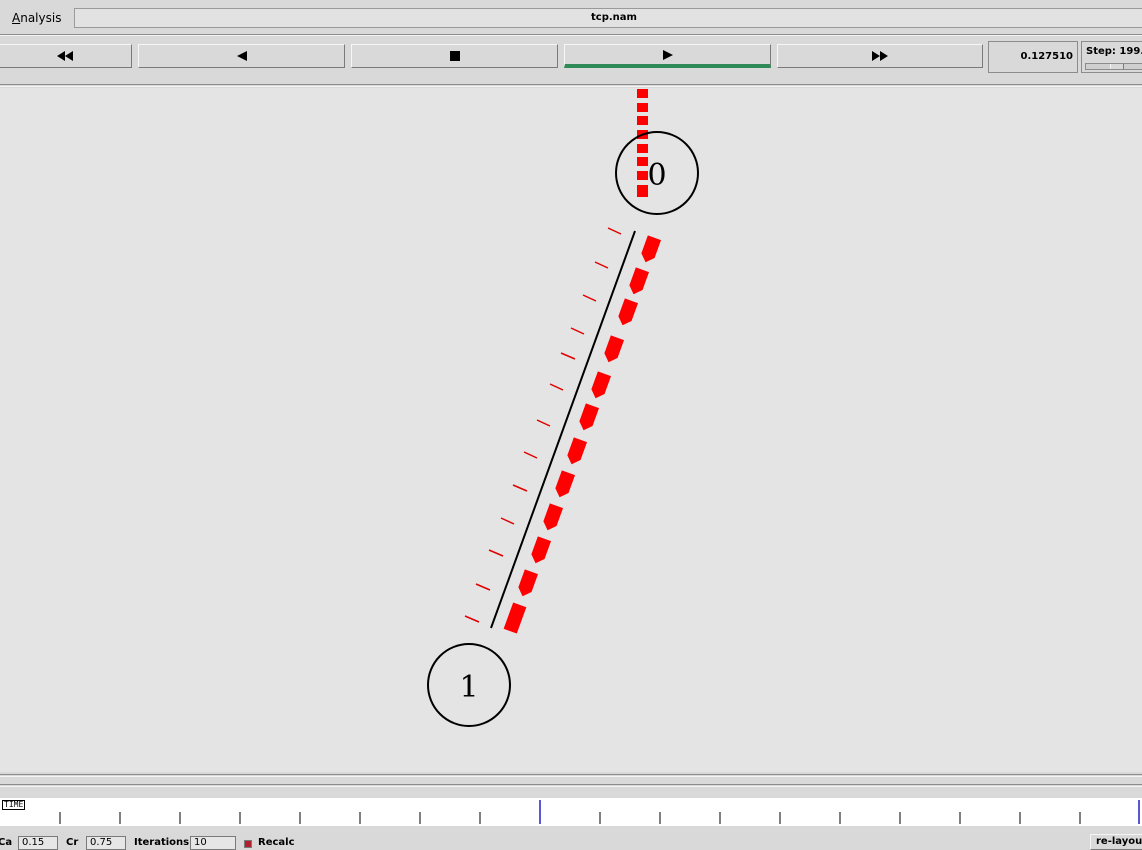 Image resolution: width=1142 pixels, height=850 pixels. What do you see at coordinates (276, 842) in the screenshot?
I see `recalc-label: Recalc` at bounding box center [276, 842].